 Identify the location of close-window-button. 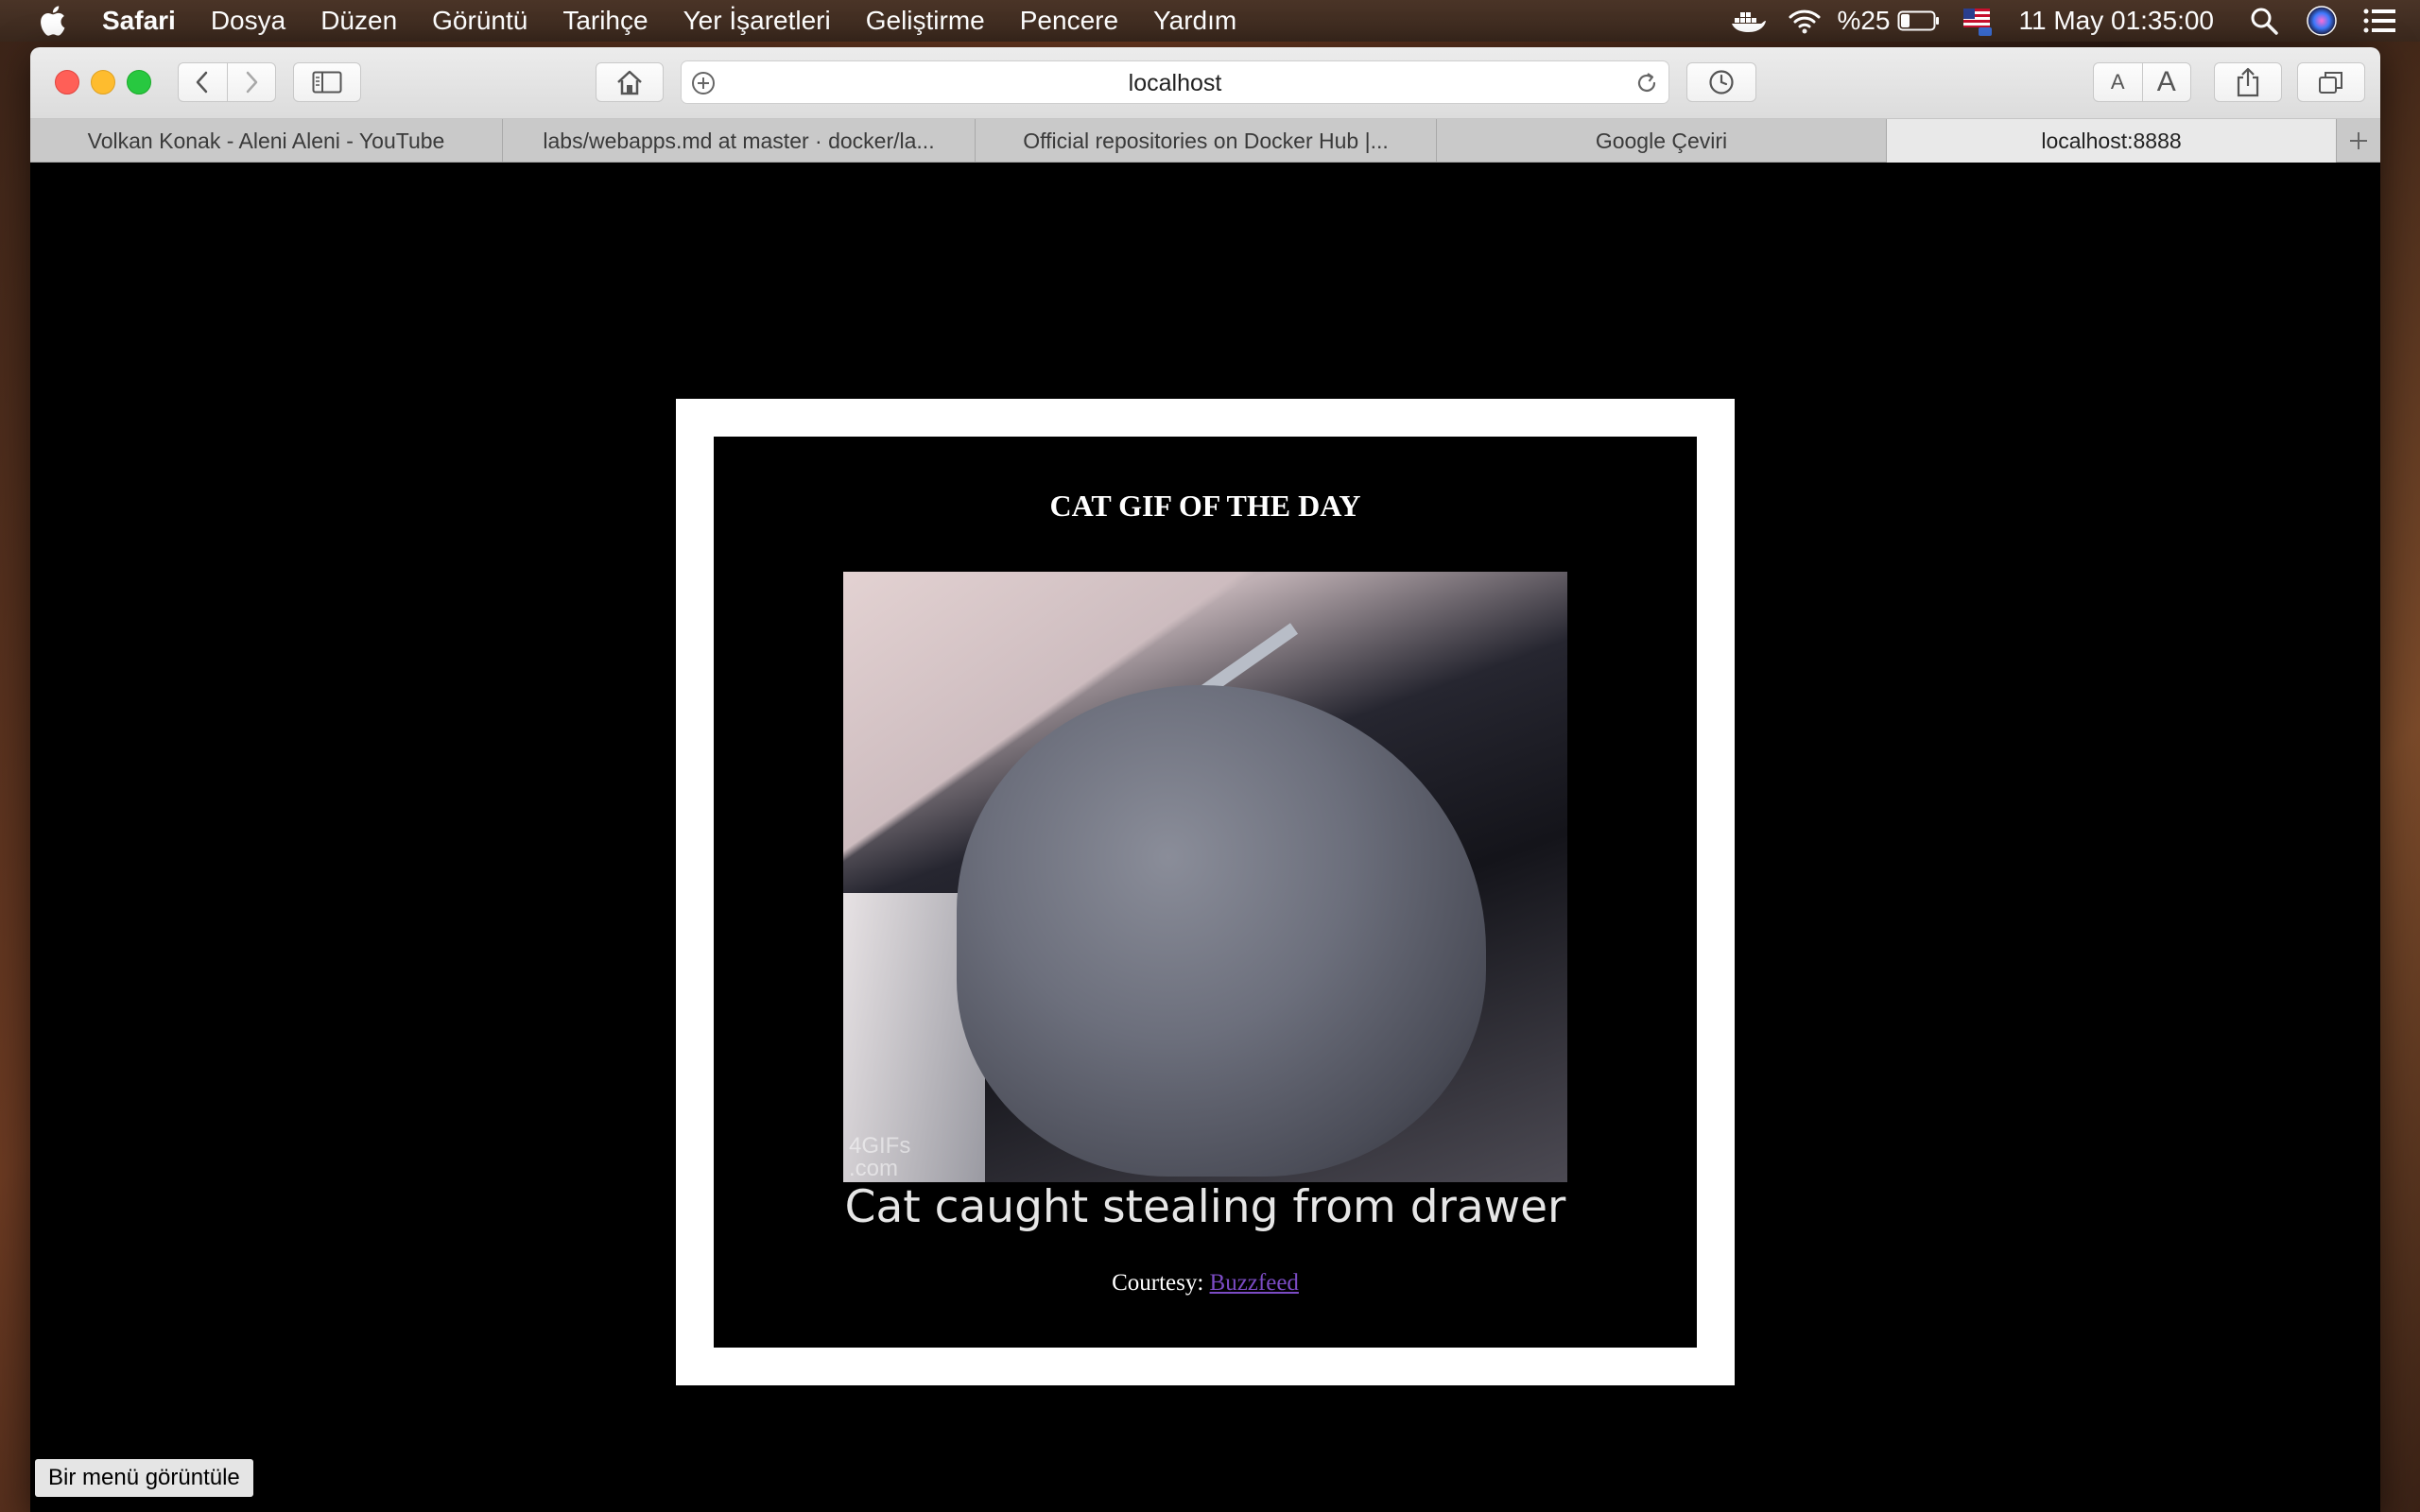
(67, 82).